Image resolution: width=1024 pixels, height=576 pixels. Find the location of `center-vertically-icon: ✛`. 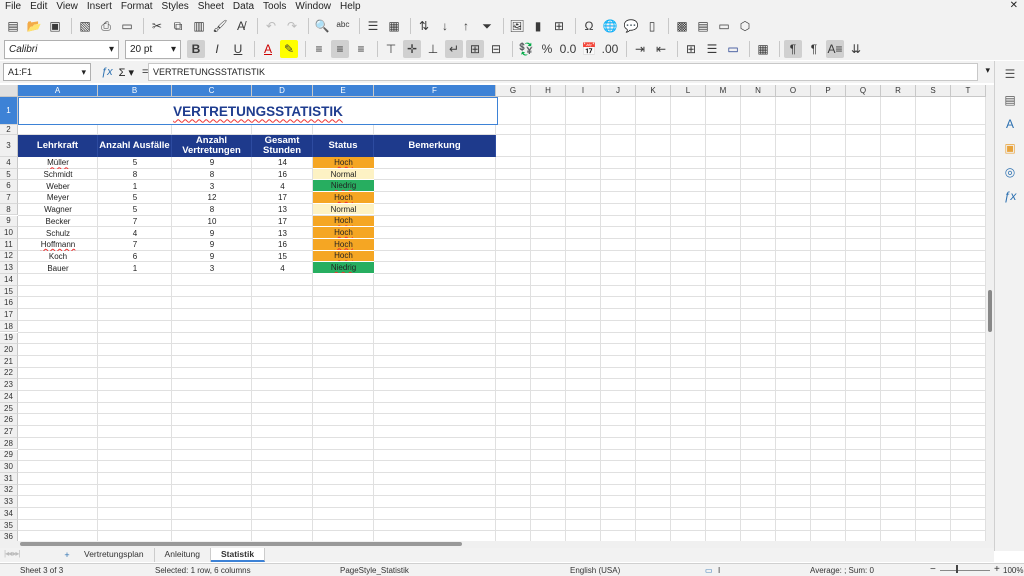

center-vertically-icon: ✛ is located at coordinates (412, 49).